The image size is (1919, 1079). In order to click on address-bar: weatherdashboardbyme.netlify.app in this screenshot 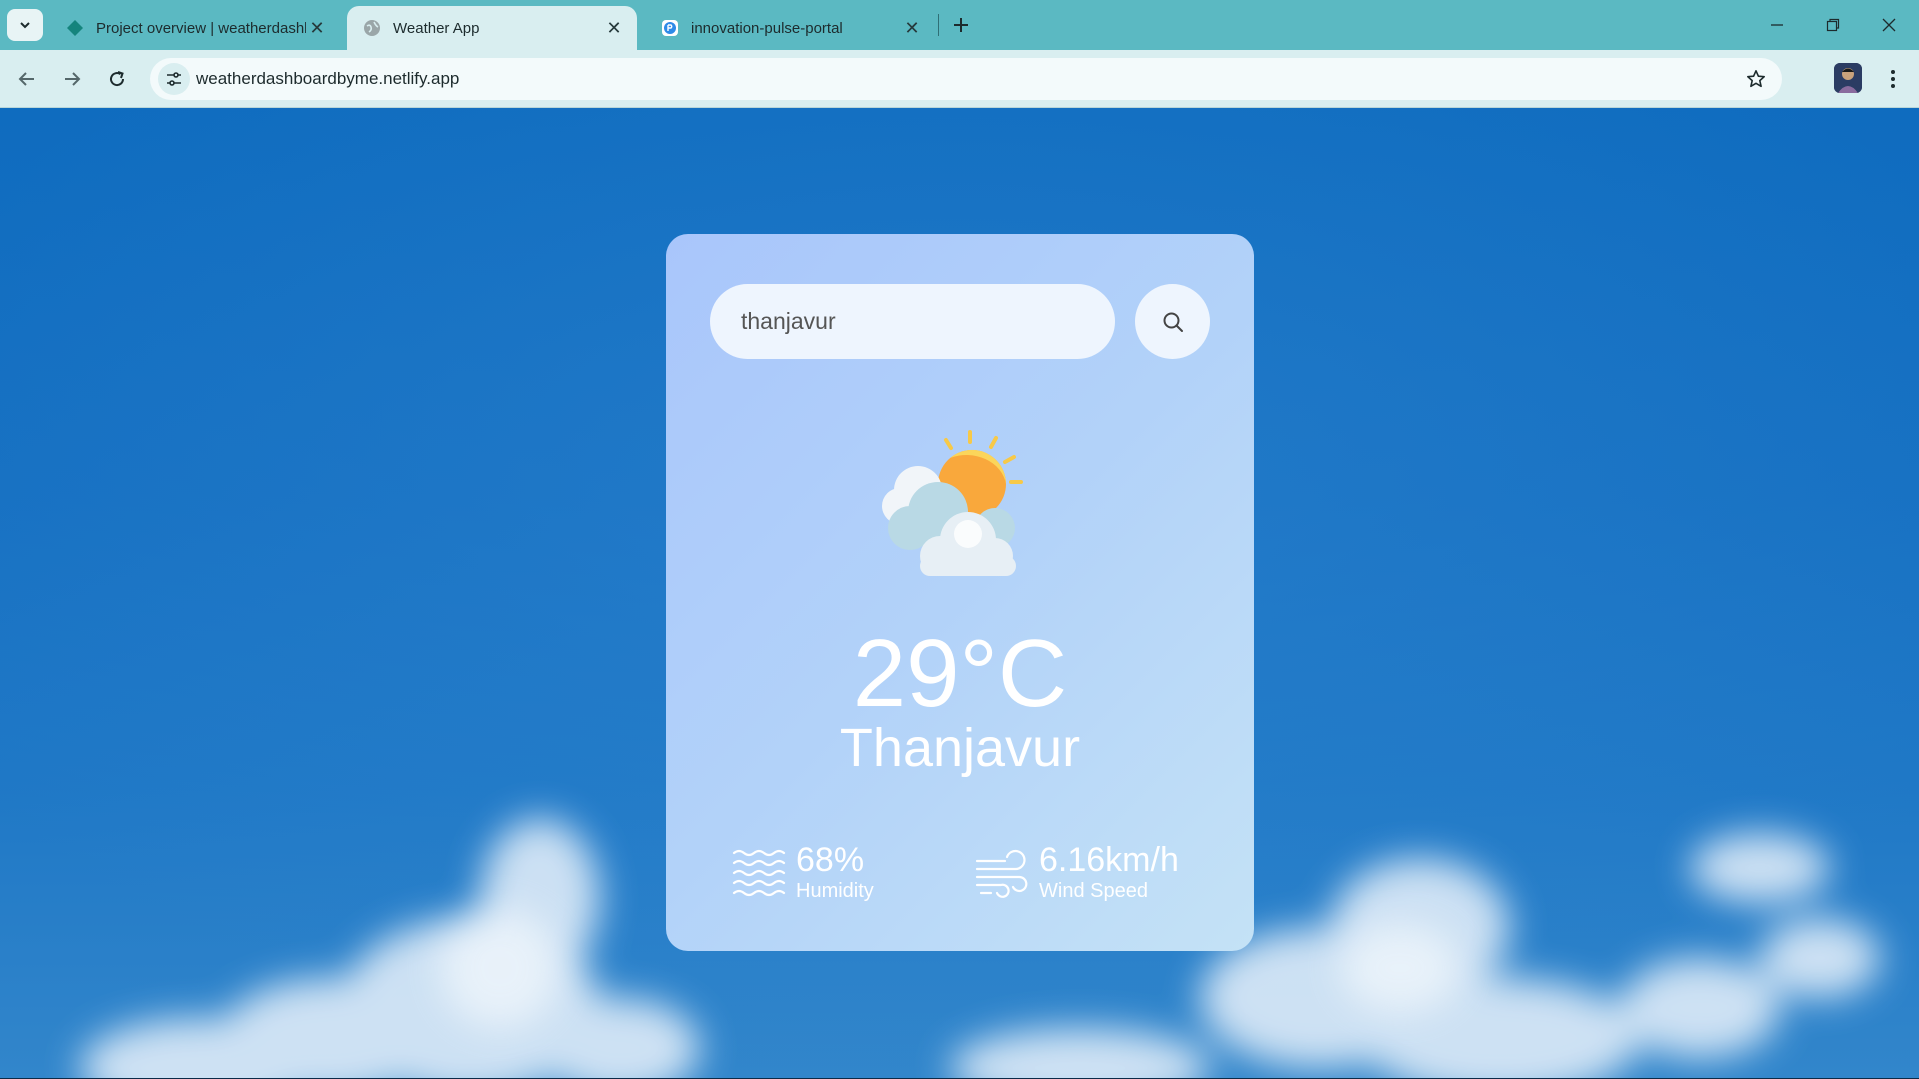, I will do `click(966, 79)`.